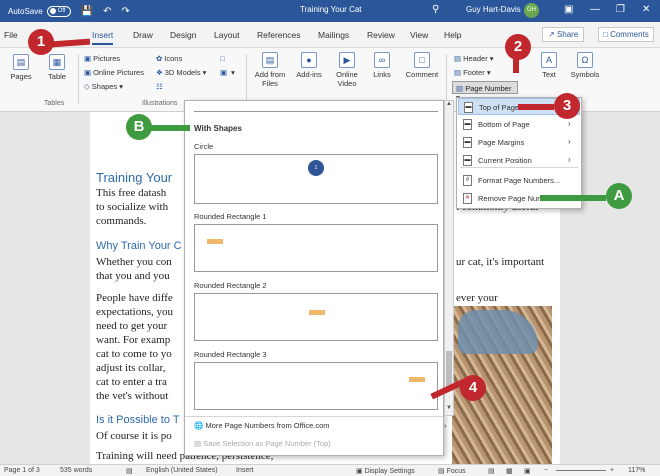 This screenshot has width=660, height=476. I want to click on icons-button: ✿ Icons, so click(169, 58).